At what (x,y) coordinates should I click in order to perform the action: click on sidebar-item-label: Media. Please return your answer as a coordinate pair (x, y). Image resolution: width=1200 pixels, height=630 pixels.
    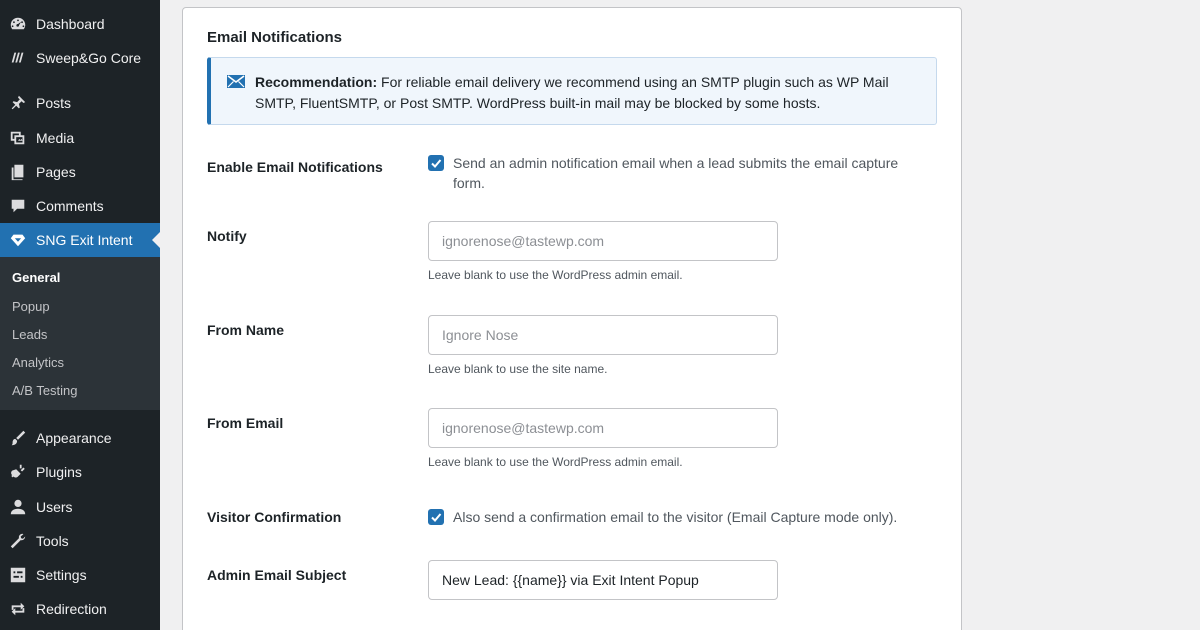
    Looking at the image, I should click on (55, 138).